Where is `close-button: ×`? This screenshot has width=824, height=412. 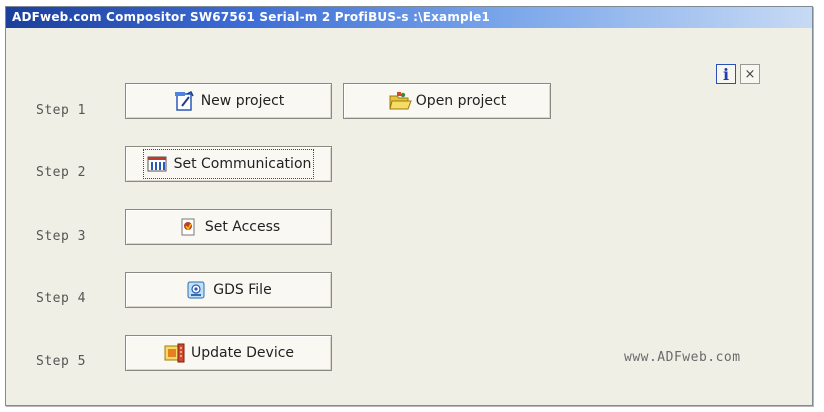
close-button: × is located at coordinates (750, 74).